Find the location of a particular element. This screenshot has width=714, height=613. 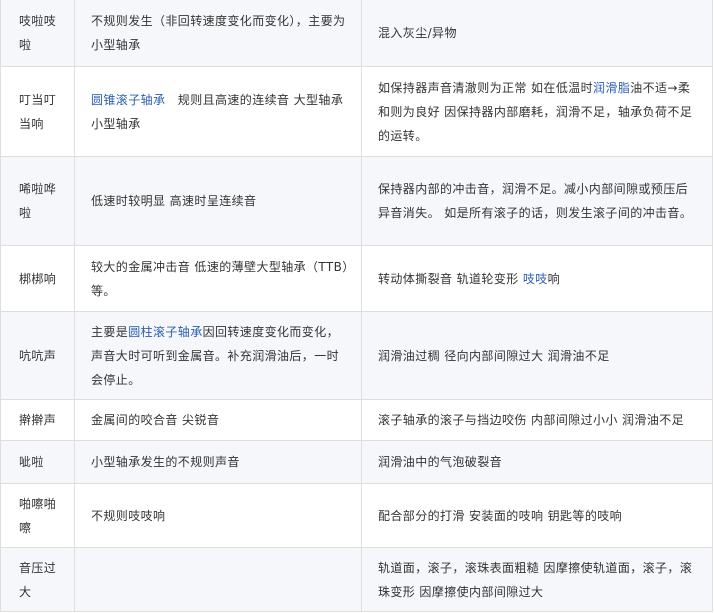

cause-text: 转动体撕裂音 轨道轮变形 吱吱响 is located at coordinates (539, 279).